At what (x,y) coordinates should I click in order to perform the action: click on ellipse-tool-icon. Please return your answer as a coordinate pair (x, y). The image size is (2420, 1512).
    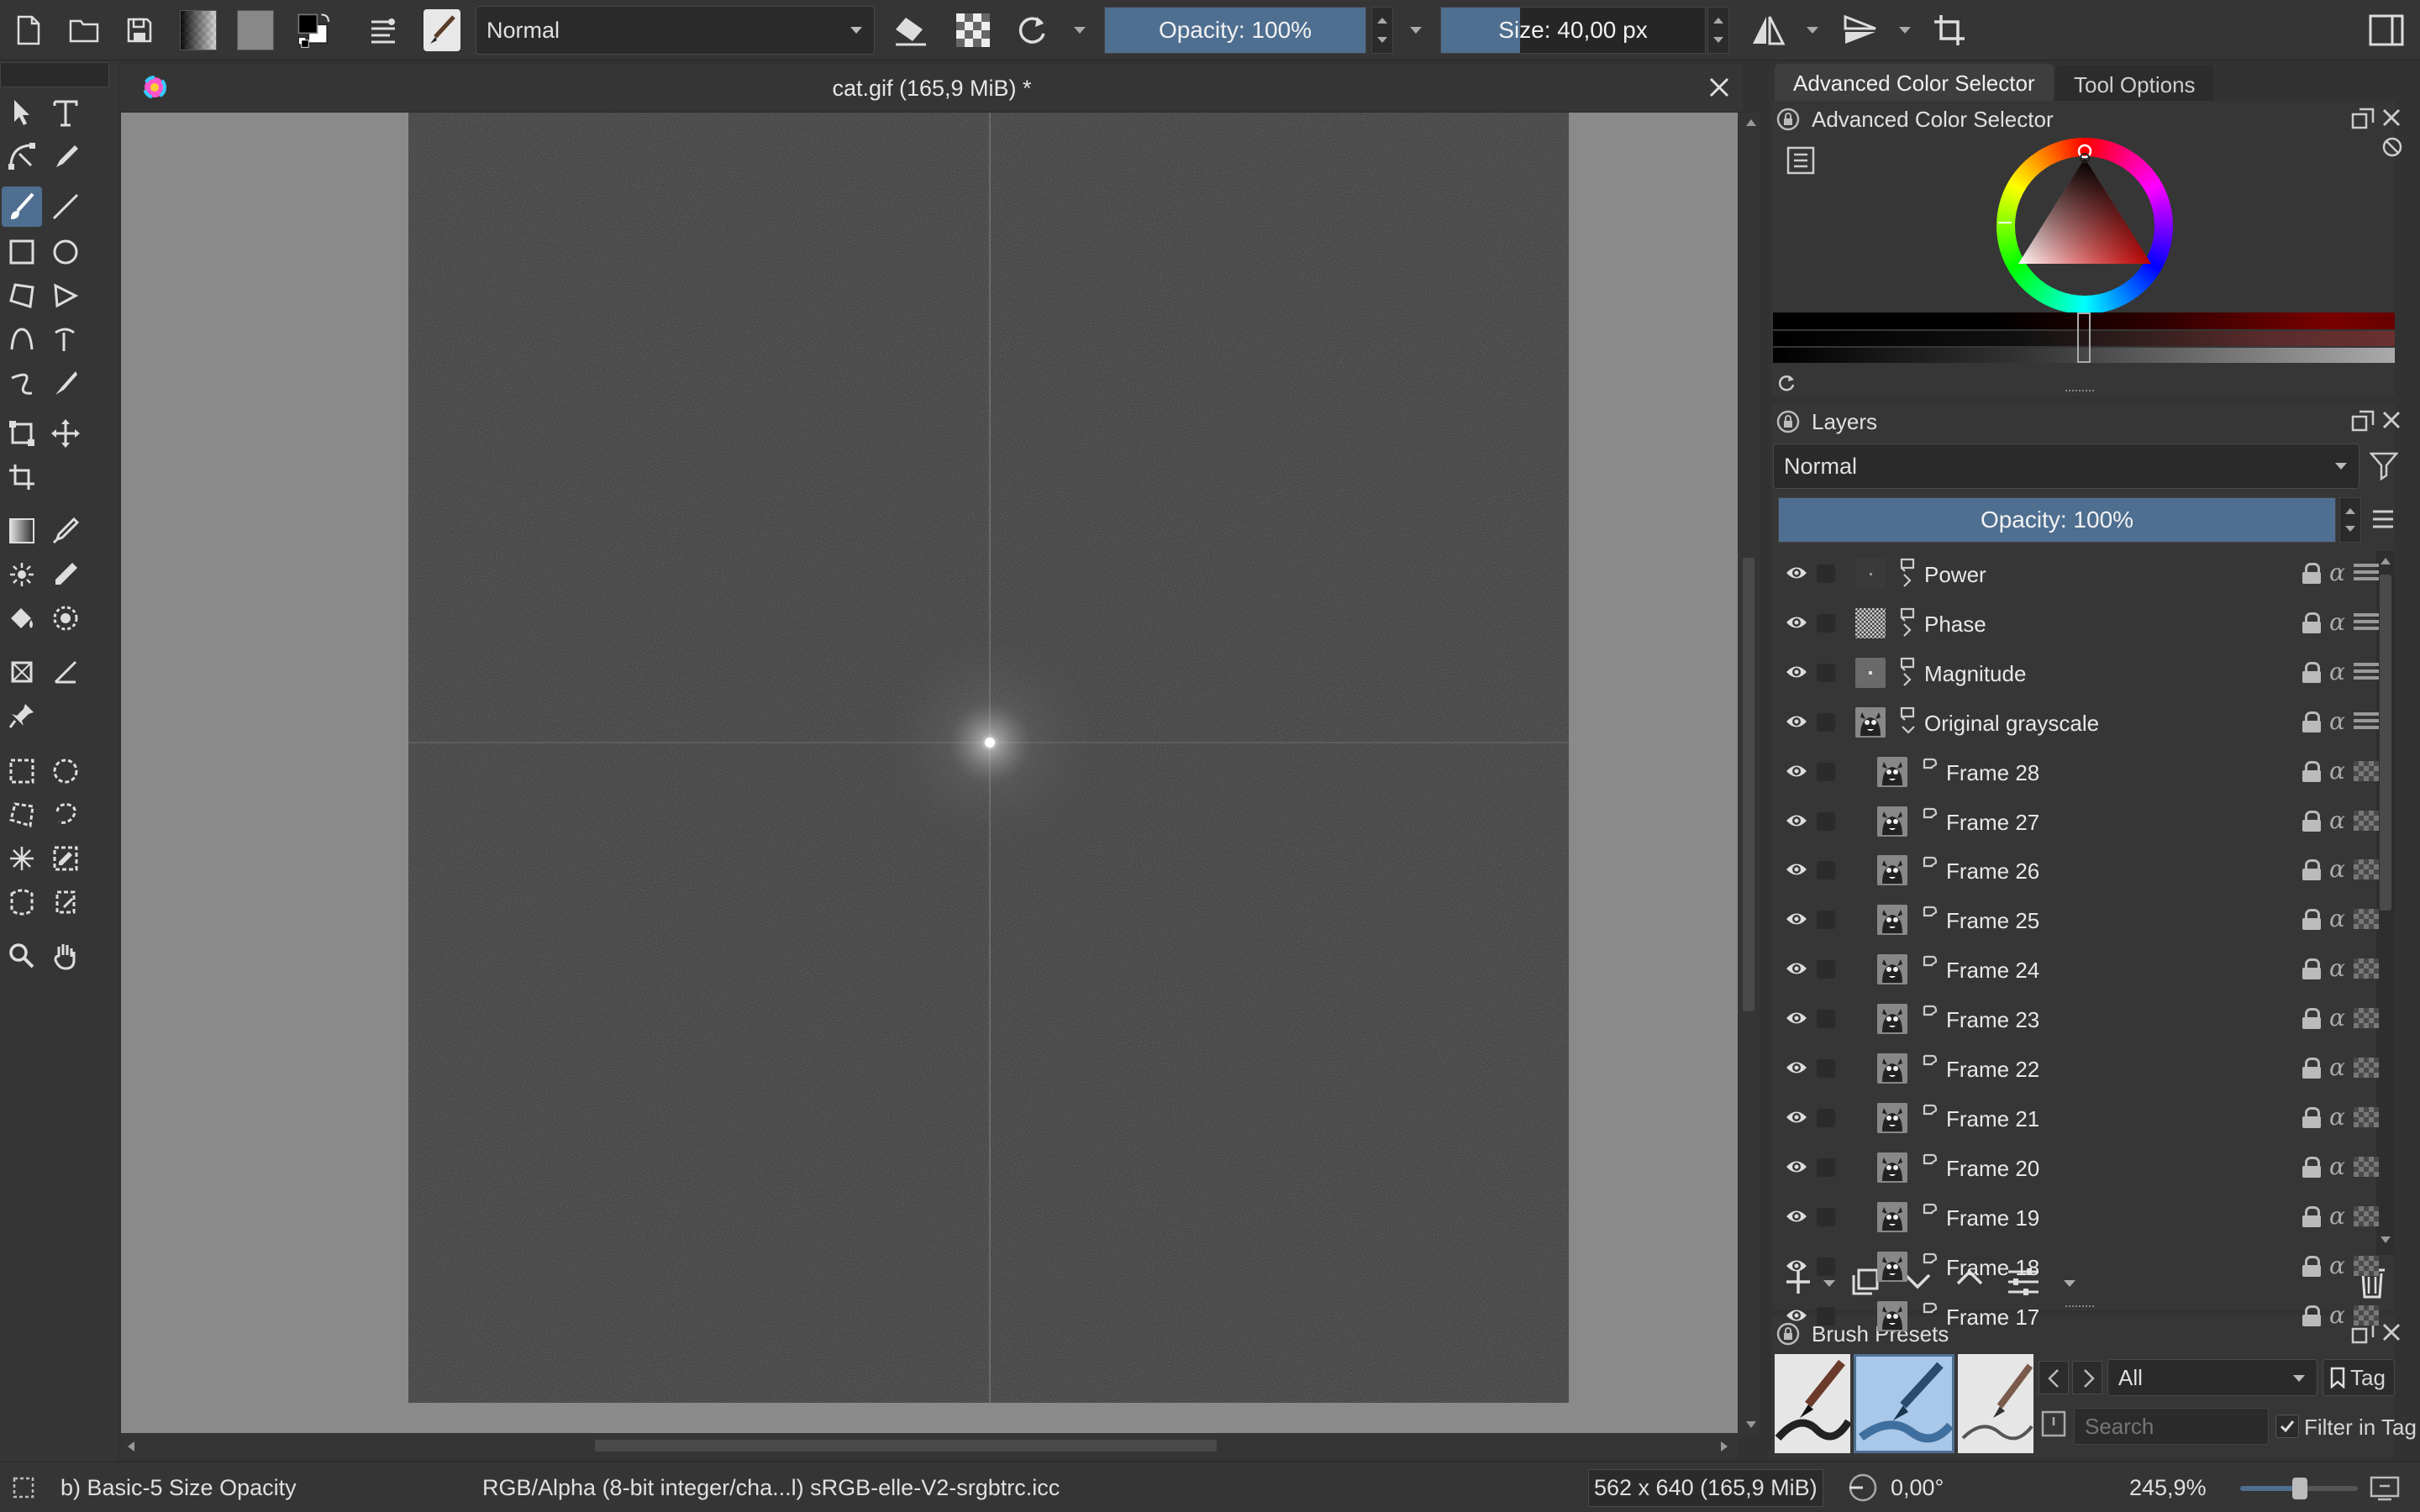
    Looking at the image, I should click on (65, 252).